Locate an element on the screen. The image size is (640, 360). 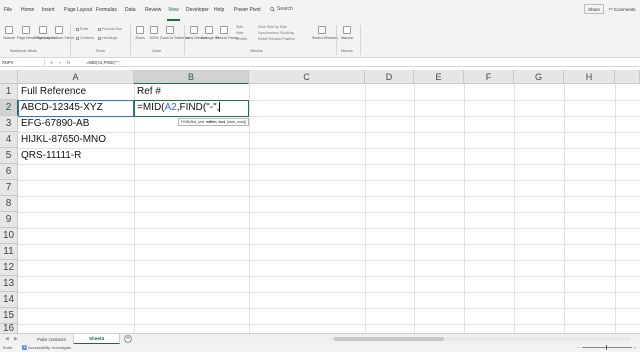
select-all-corner is located at coordinates (9, 77).